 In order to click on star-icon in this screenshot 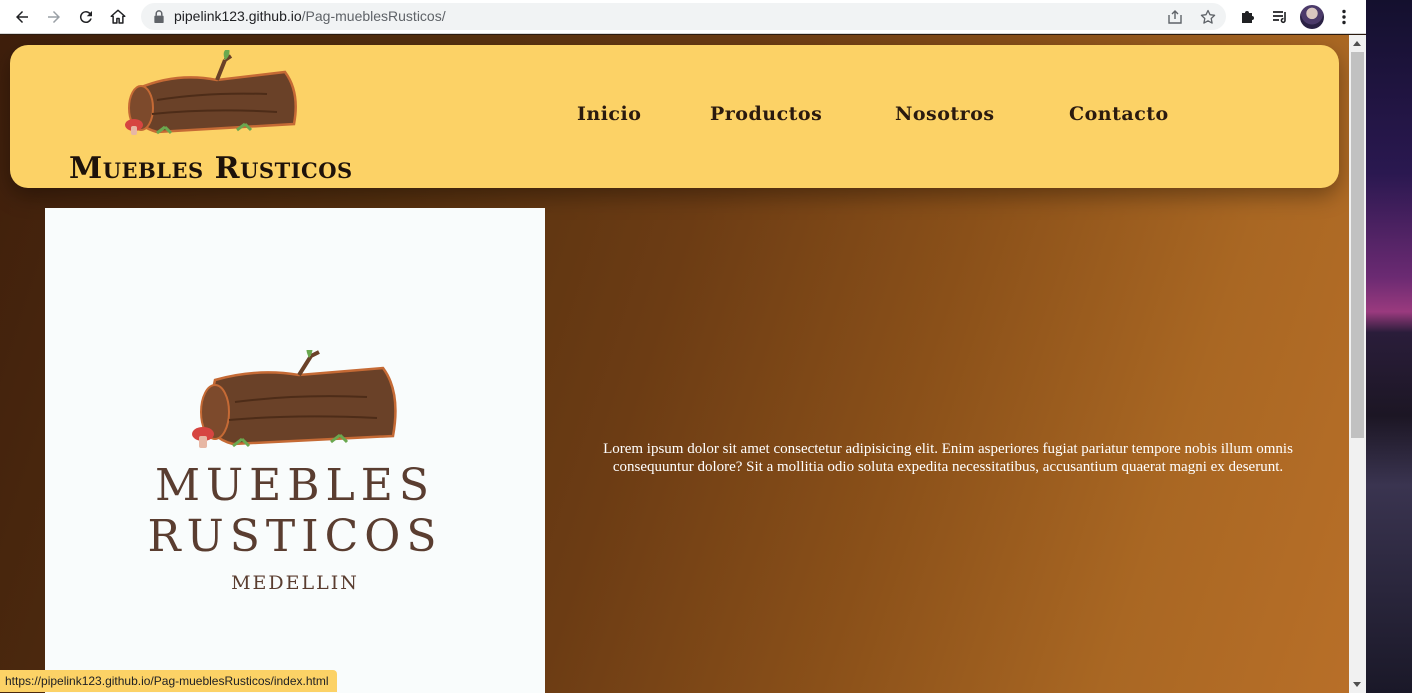, I will do `click(1208, 16)`.